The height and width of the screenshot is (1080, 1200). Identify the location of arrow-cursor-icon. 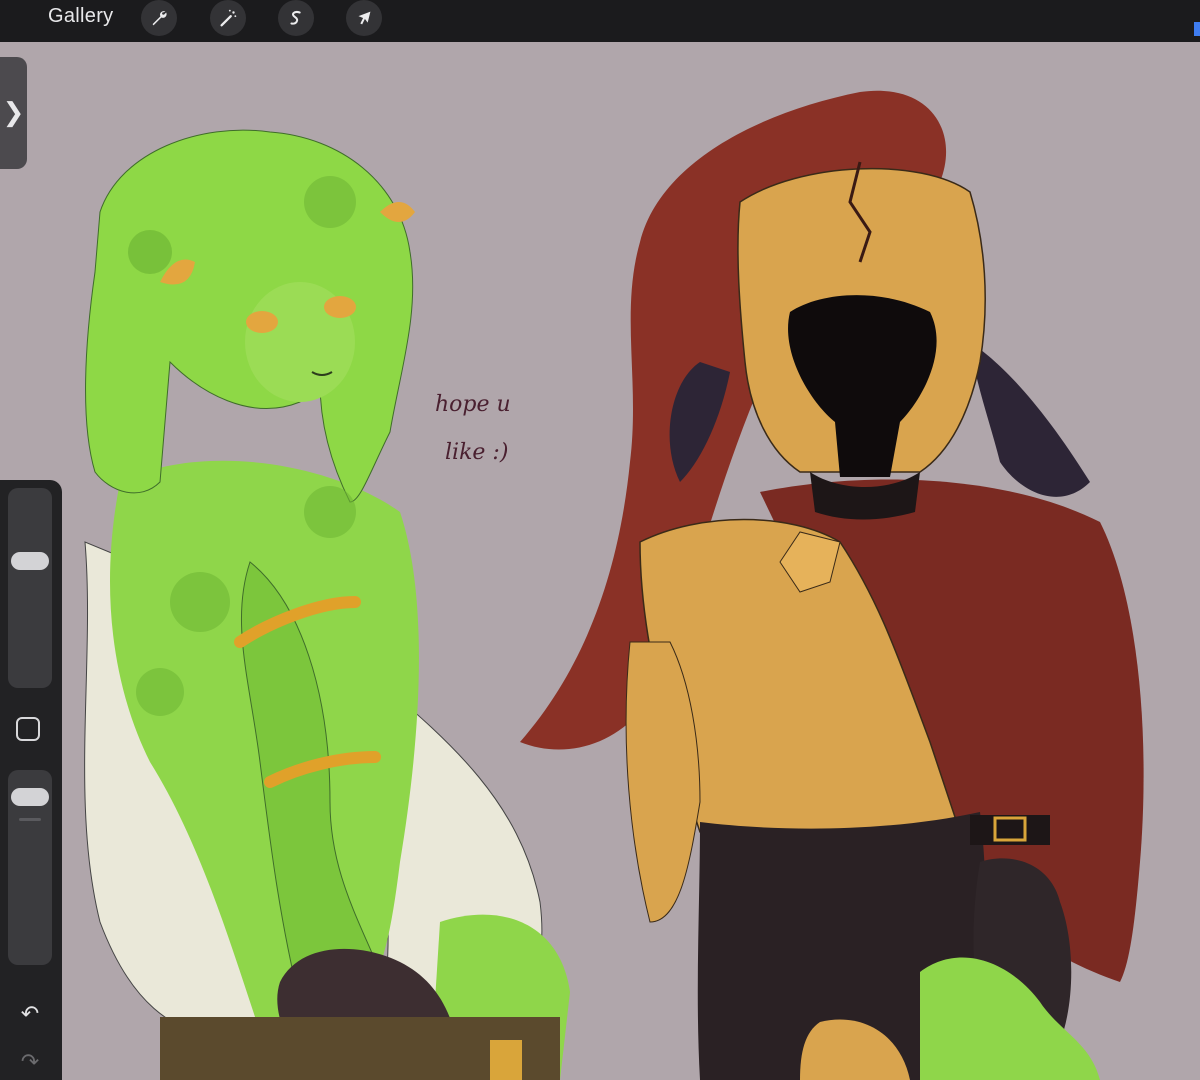
(364, 18).